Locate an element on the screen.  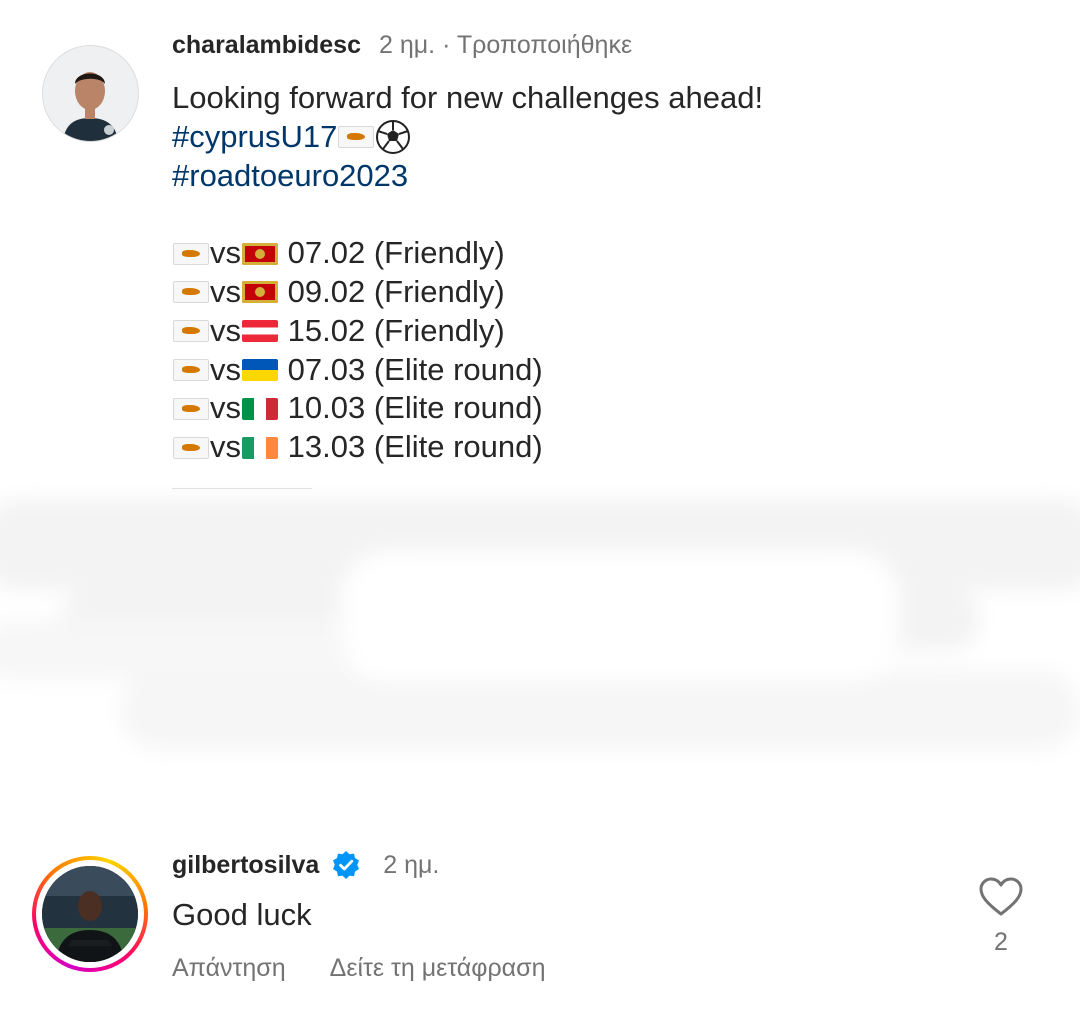
ireland-flag-icon is located at coordinates (260, 447).